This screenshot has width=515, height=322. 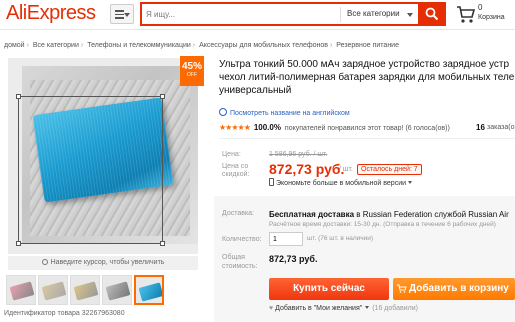 I want to click on discount-price: 872,73 руб., so click(x=307, y=169).